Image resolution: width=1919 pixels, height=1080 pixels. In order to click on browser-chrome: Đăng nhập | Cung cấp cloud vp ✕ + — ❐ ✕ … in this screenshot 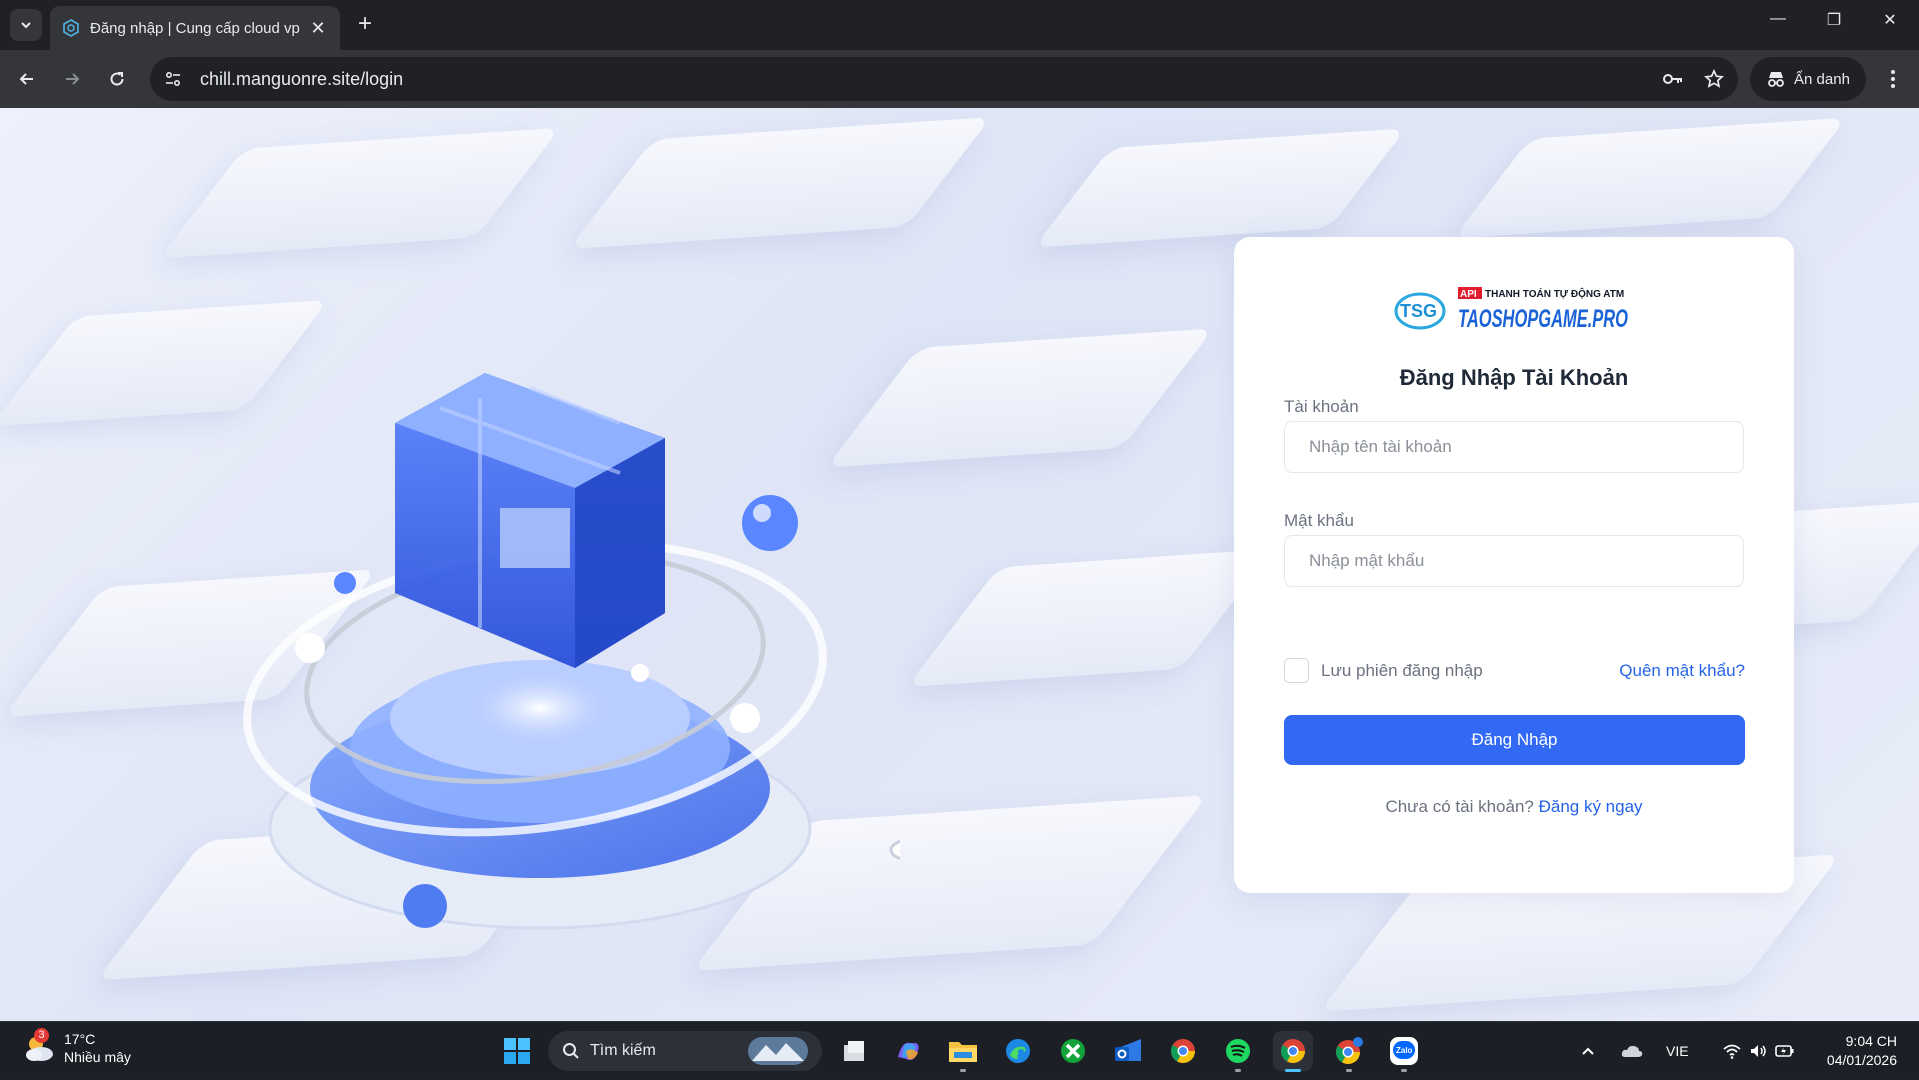, I will do `click(959, 54)`.